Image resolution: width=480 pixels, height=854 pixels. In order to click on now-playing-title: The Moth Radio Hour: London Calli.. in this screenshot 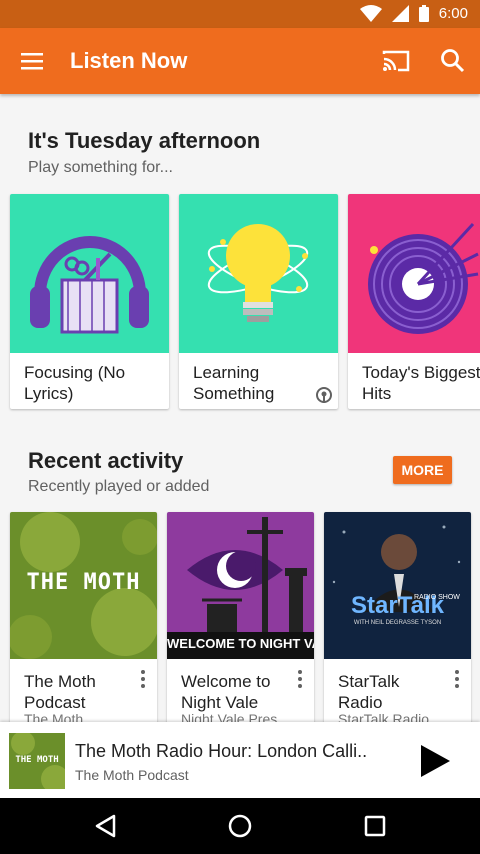, I will do `click(221, 751)`.